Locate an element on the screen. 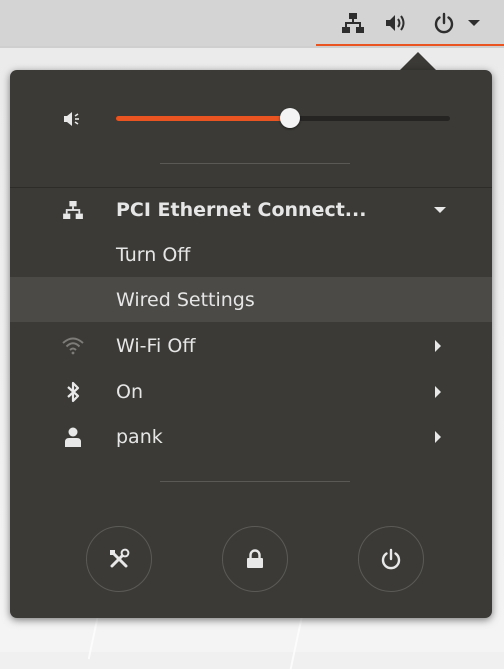  user-icon is located at coordinates (73, 437).